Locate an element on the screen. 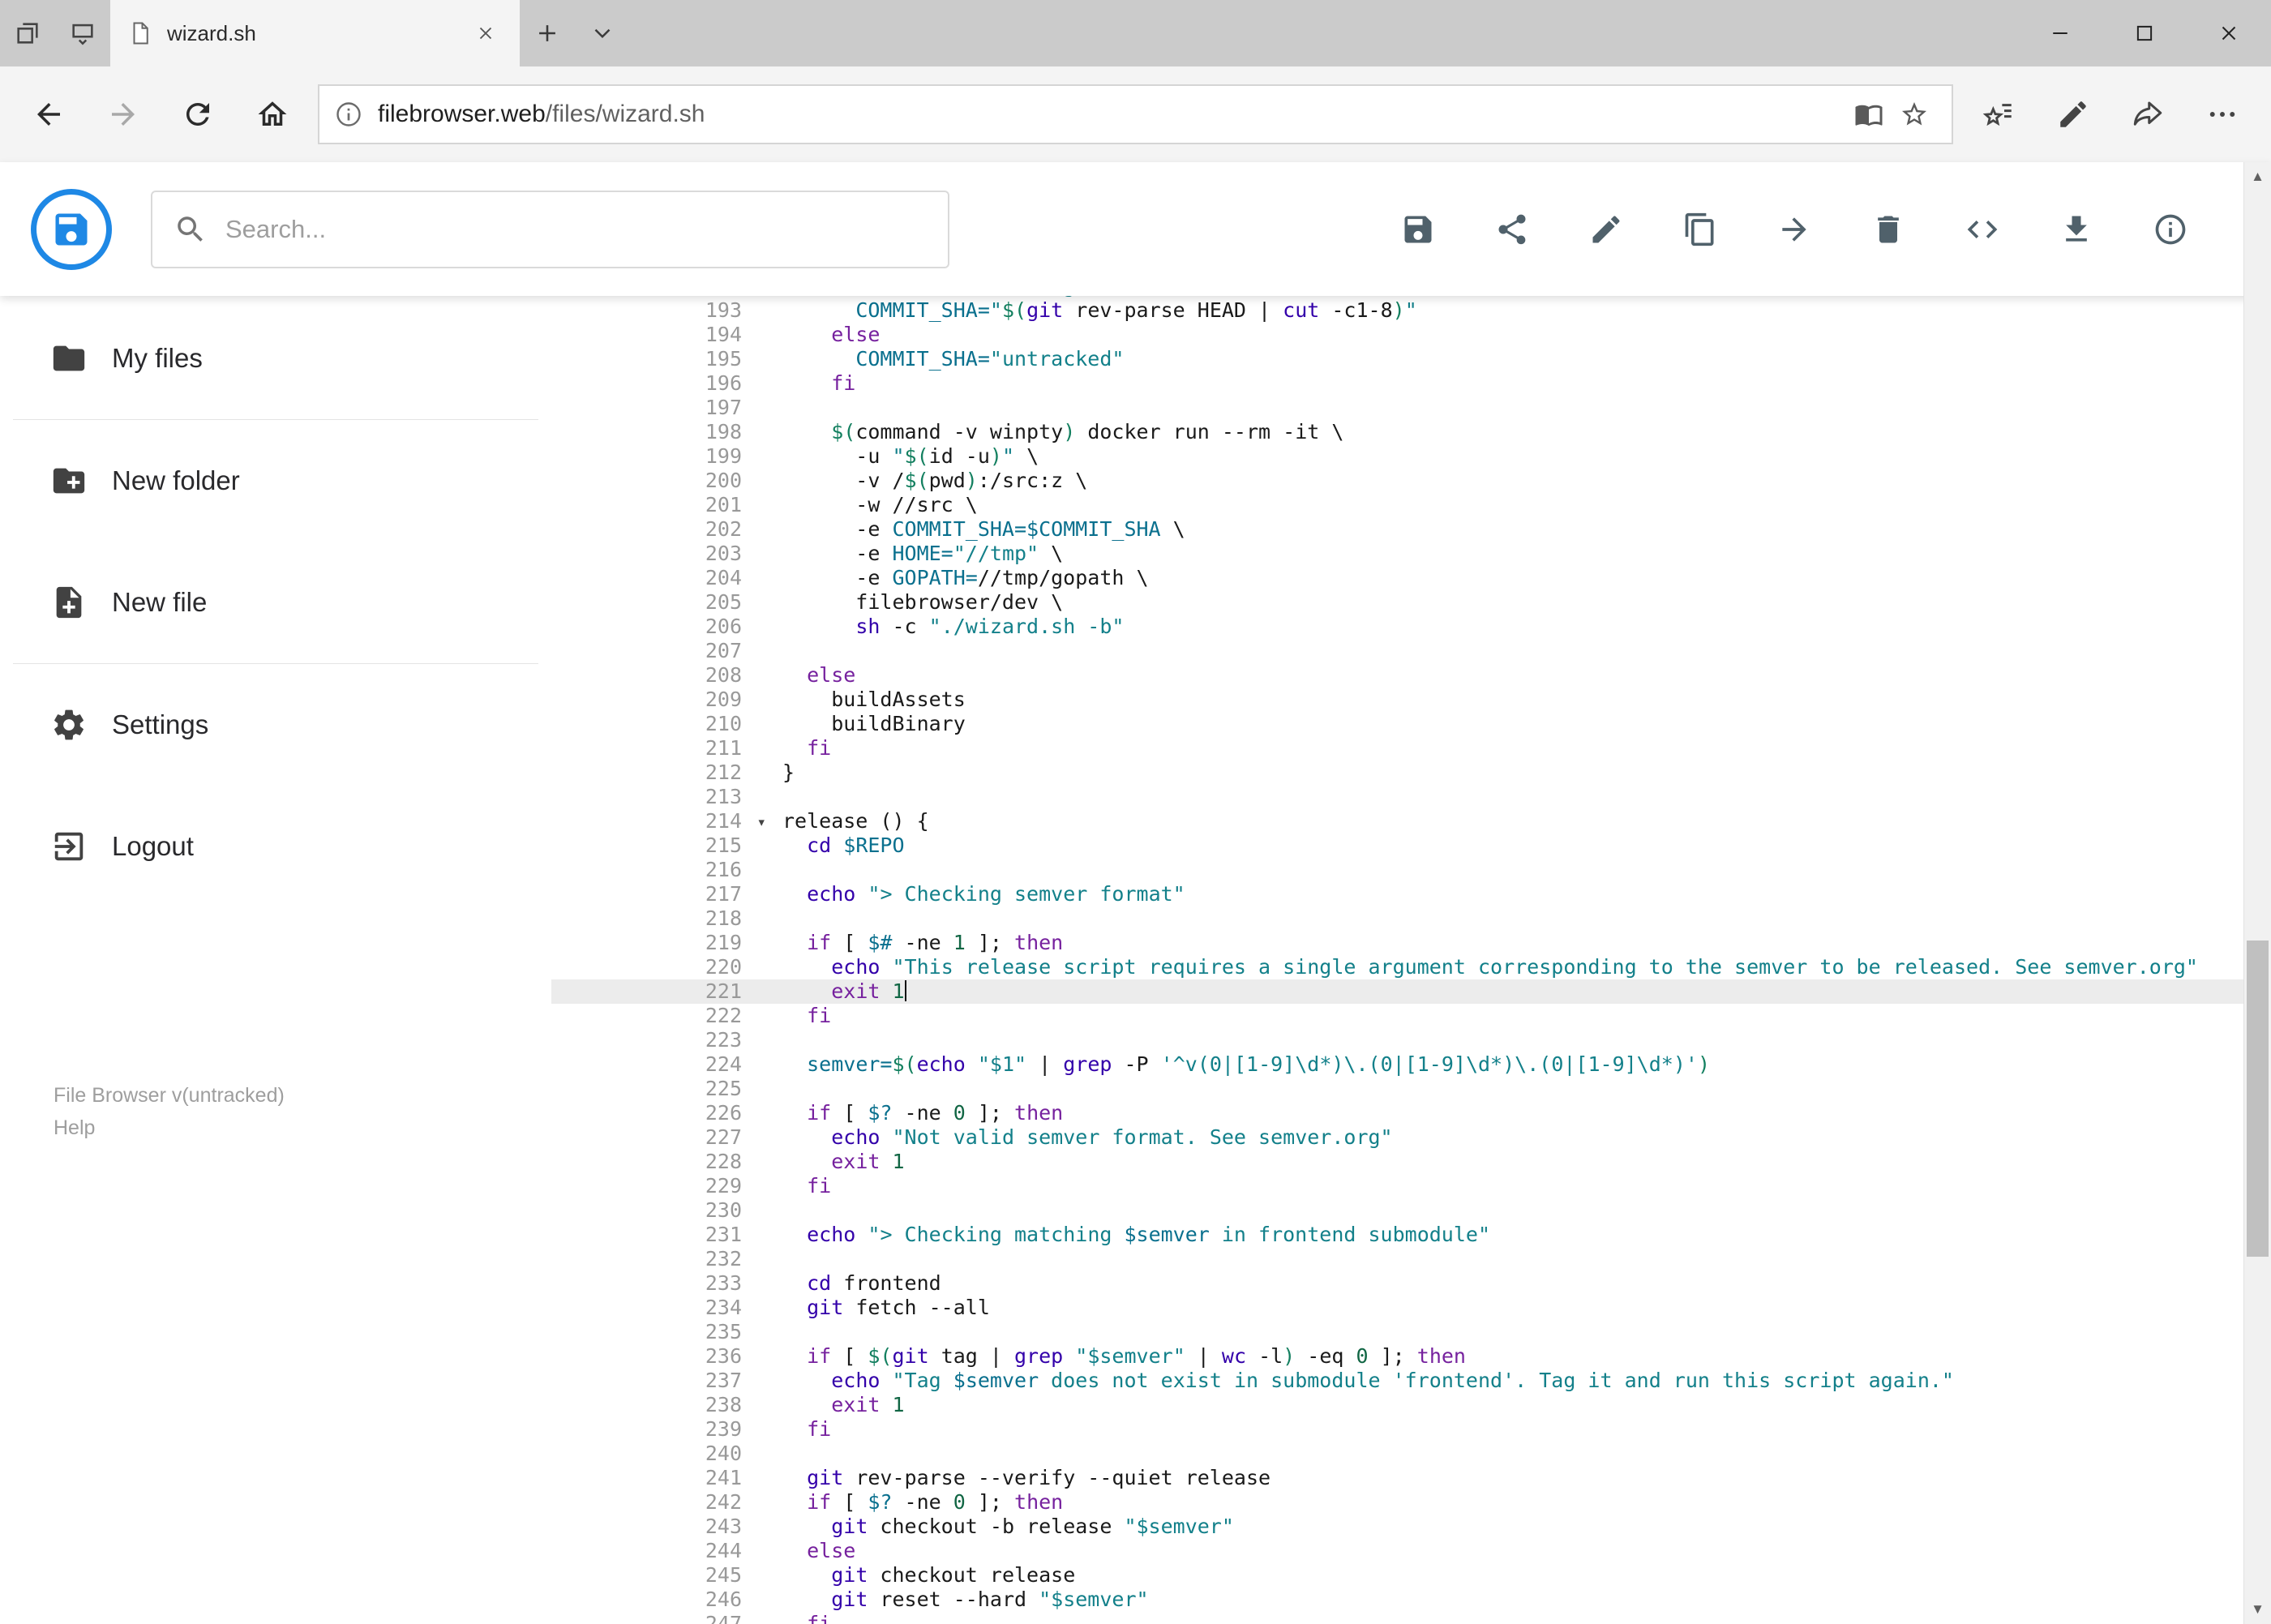  code-line: 226 if [ $? -ne 0 ]; then is located at coordinates (1411, 1113).